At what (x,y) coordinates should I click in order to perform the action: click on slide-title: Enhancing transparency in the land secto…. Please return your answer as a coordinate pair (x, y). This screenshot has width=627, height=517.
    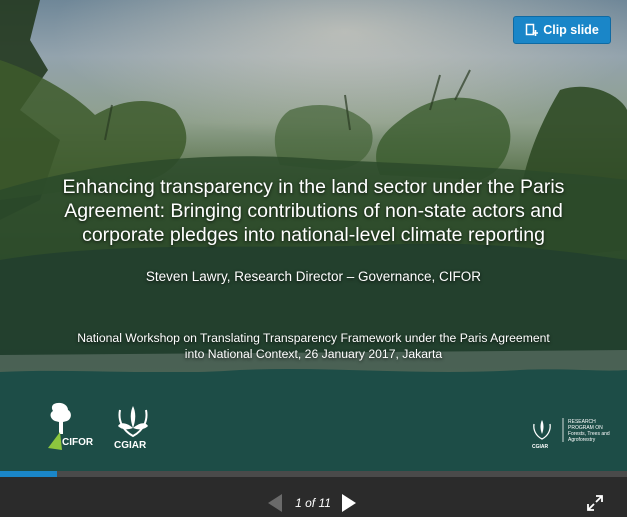
    Looking at the image, I should click on (313, 211).